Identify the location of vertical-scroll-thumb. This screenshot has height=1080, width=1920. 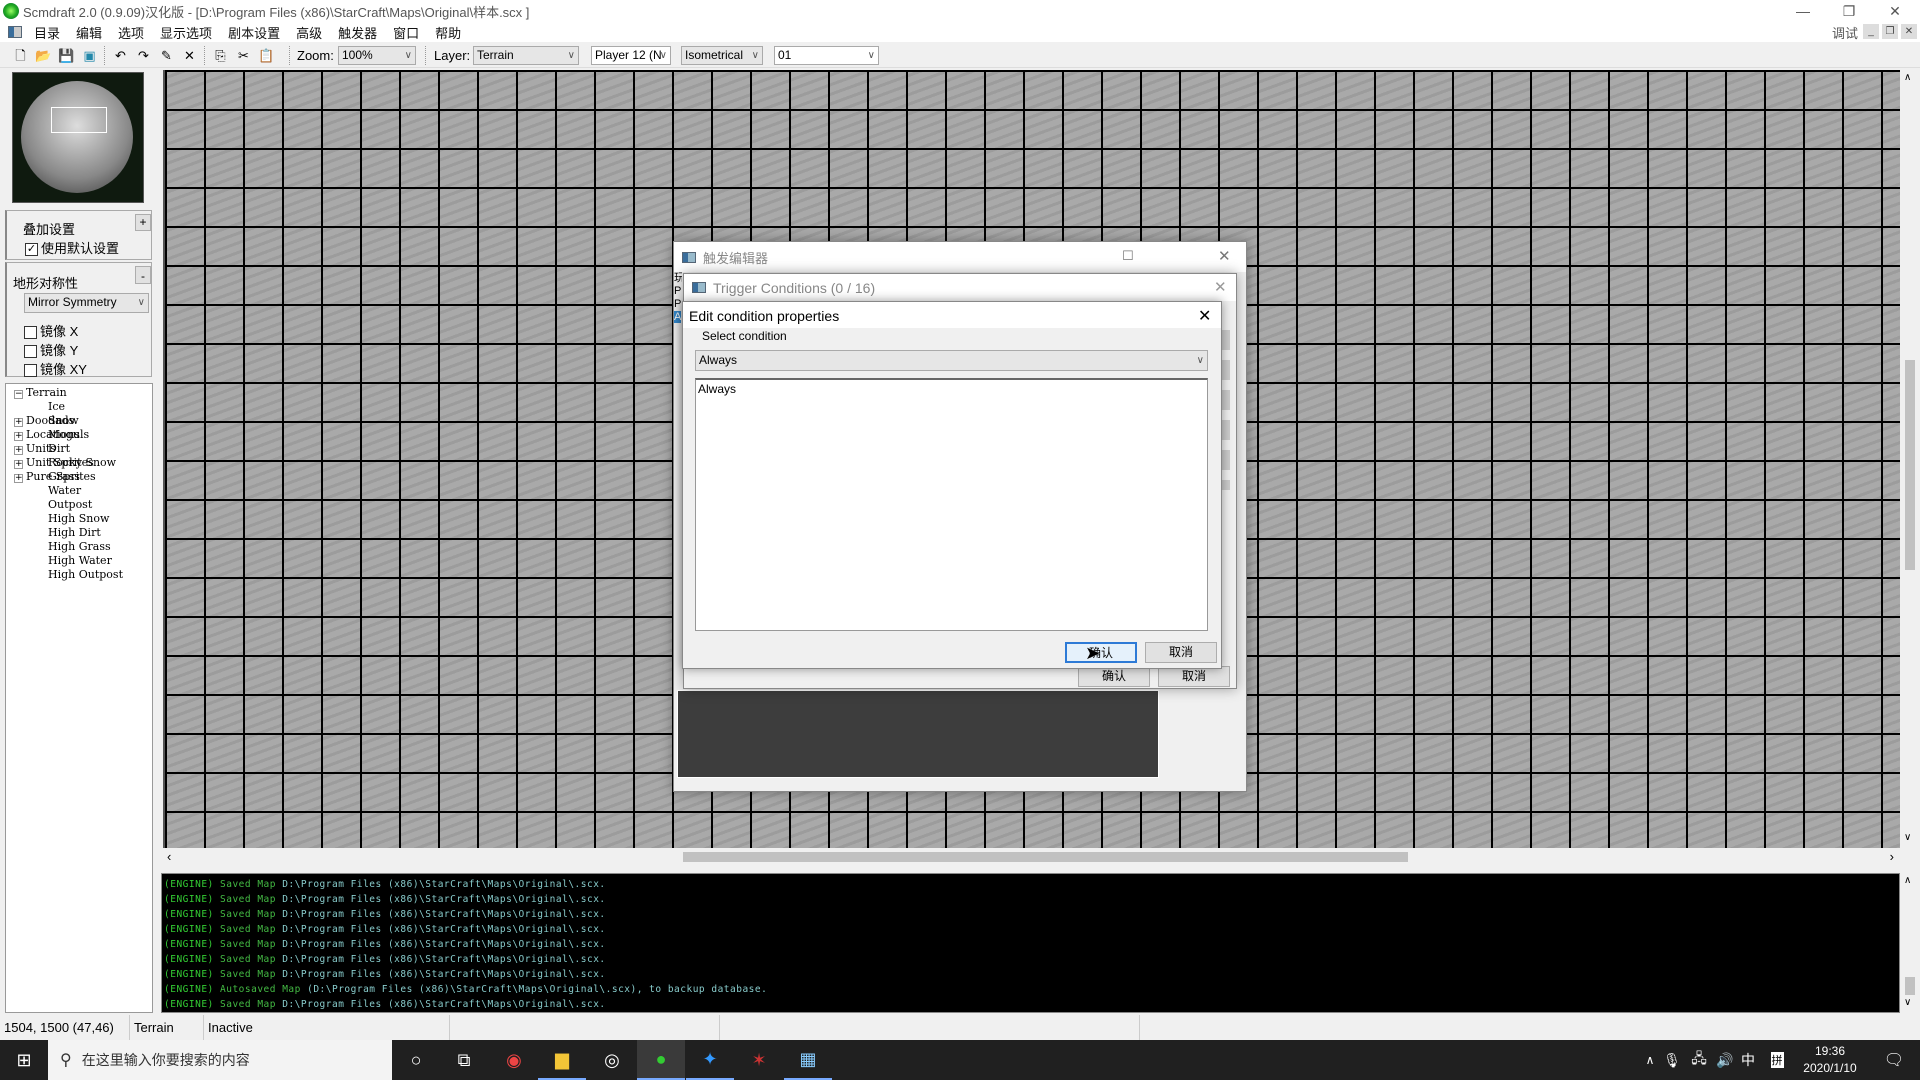
(1910, 465).